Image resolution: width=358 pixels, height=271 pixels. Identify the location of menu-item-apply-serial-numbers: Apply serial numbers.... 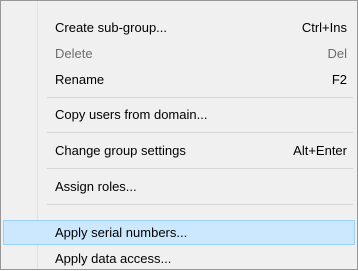
(179, 232).